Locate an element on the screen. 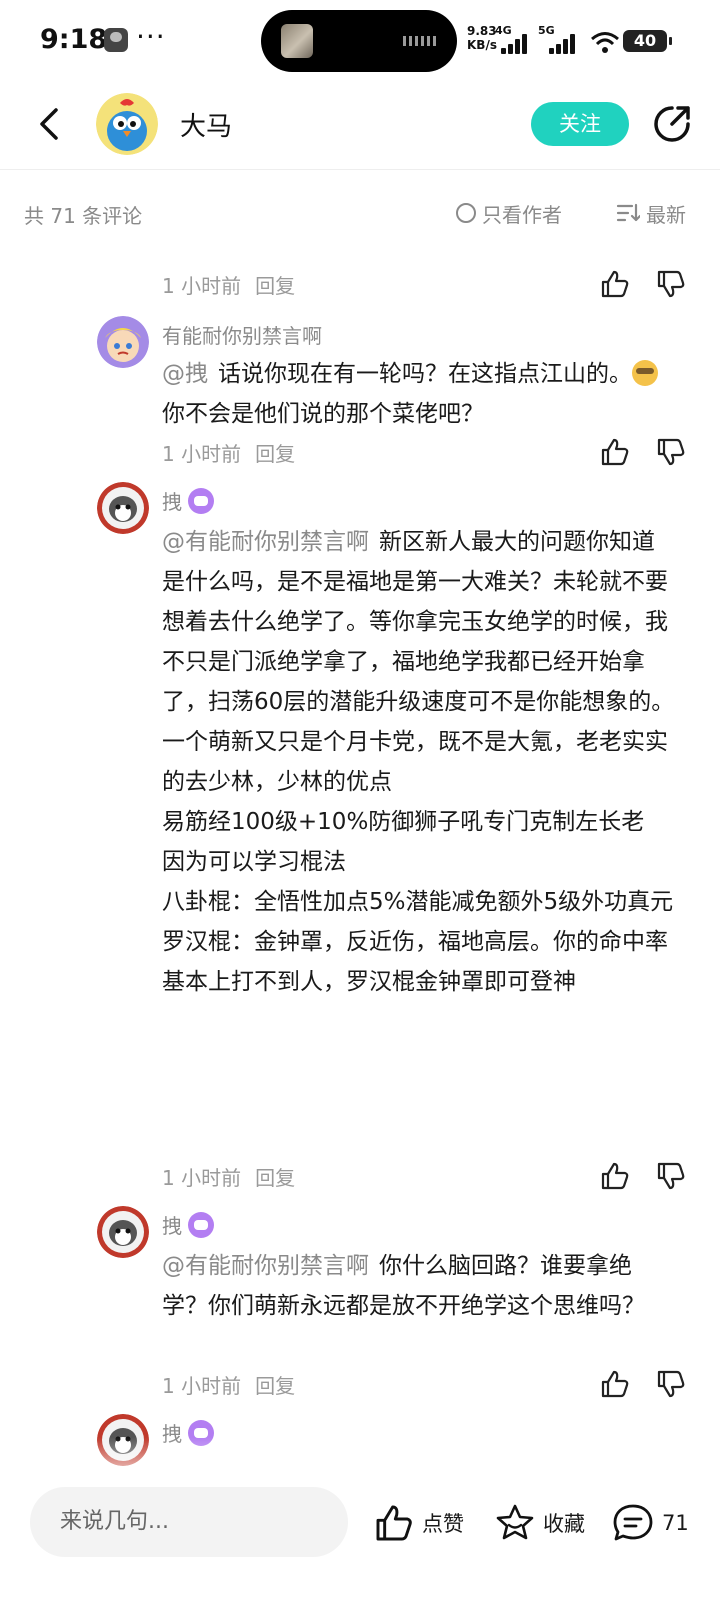 The width and height of the screenshot is (720, 1600). media-thumbnail is located at coordinates (297, 41).